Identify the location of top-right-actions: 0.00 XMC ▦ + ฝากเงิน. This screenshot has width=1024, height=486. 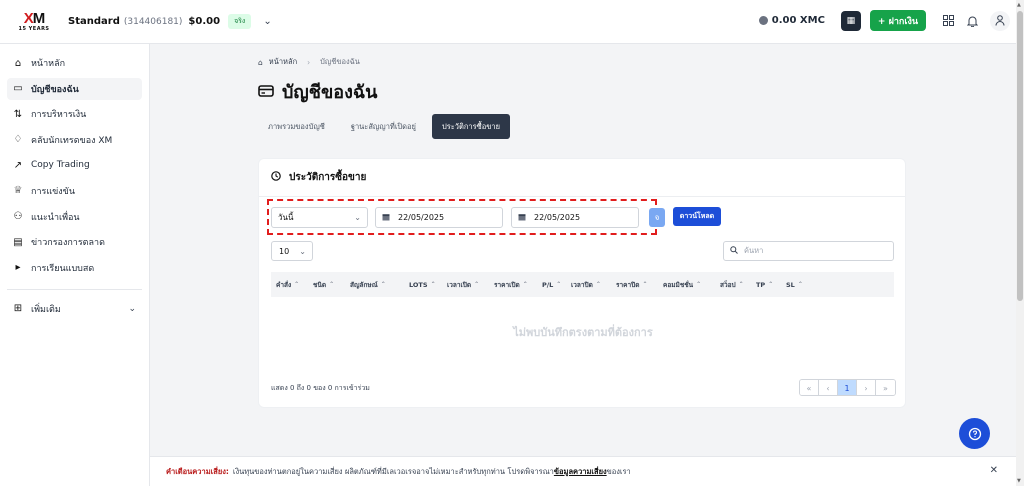
(884, 20).